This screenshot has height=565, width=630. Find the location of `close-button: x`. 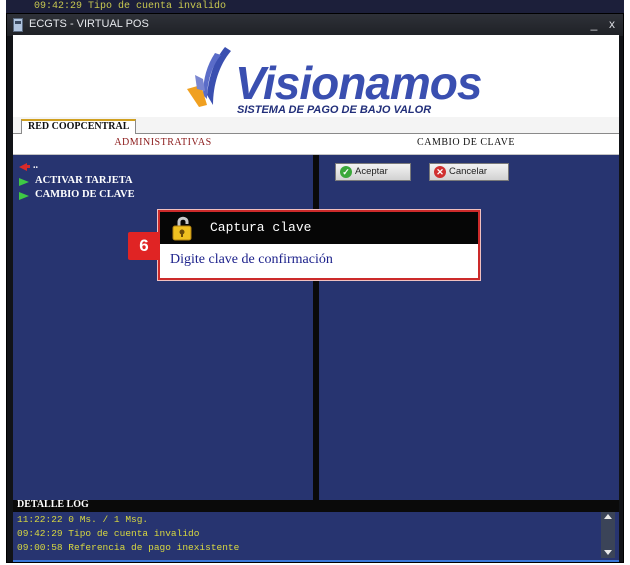

close-button: x is located at coordinates (612, 24).